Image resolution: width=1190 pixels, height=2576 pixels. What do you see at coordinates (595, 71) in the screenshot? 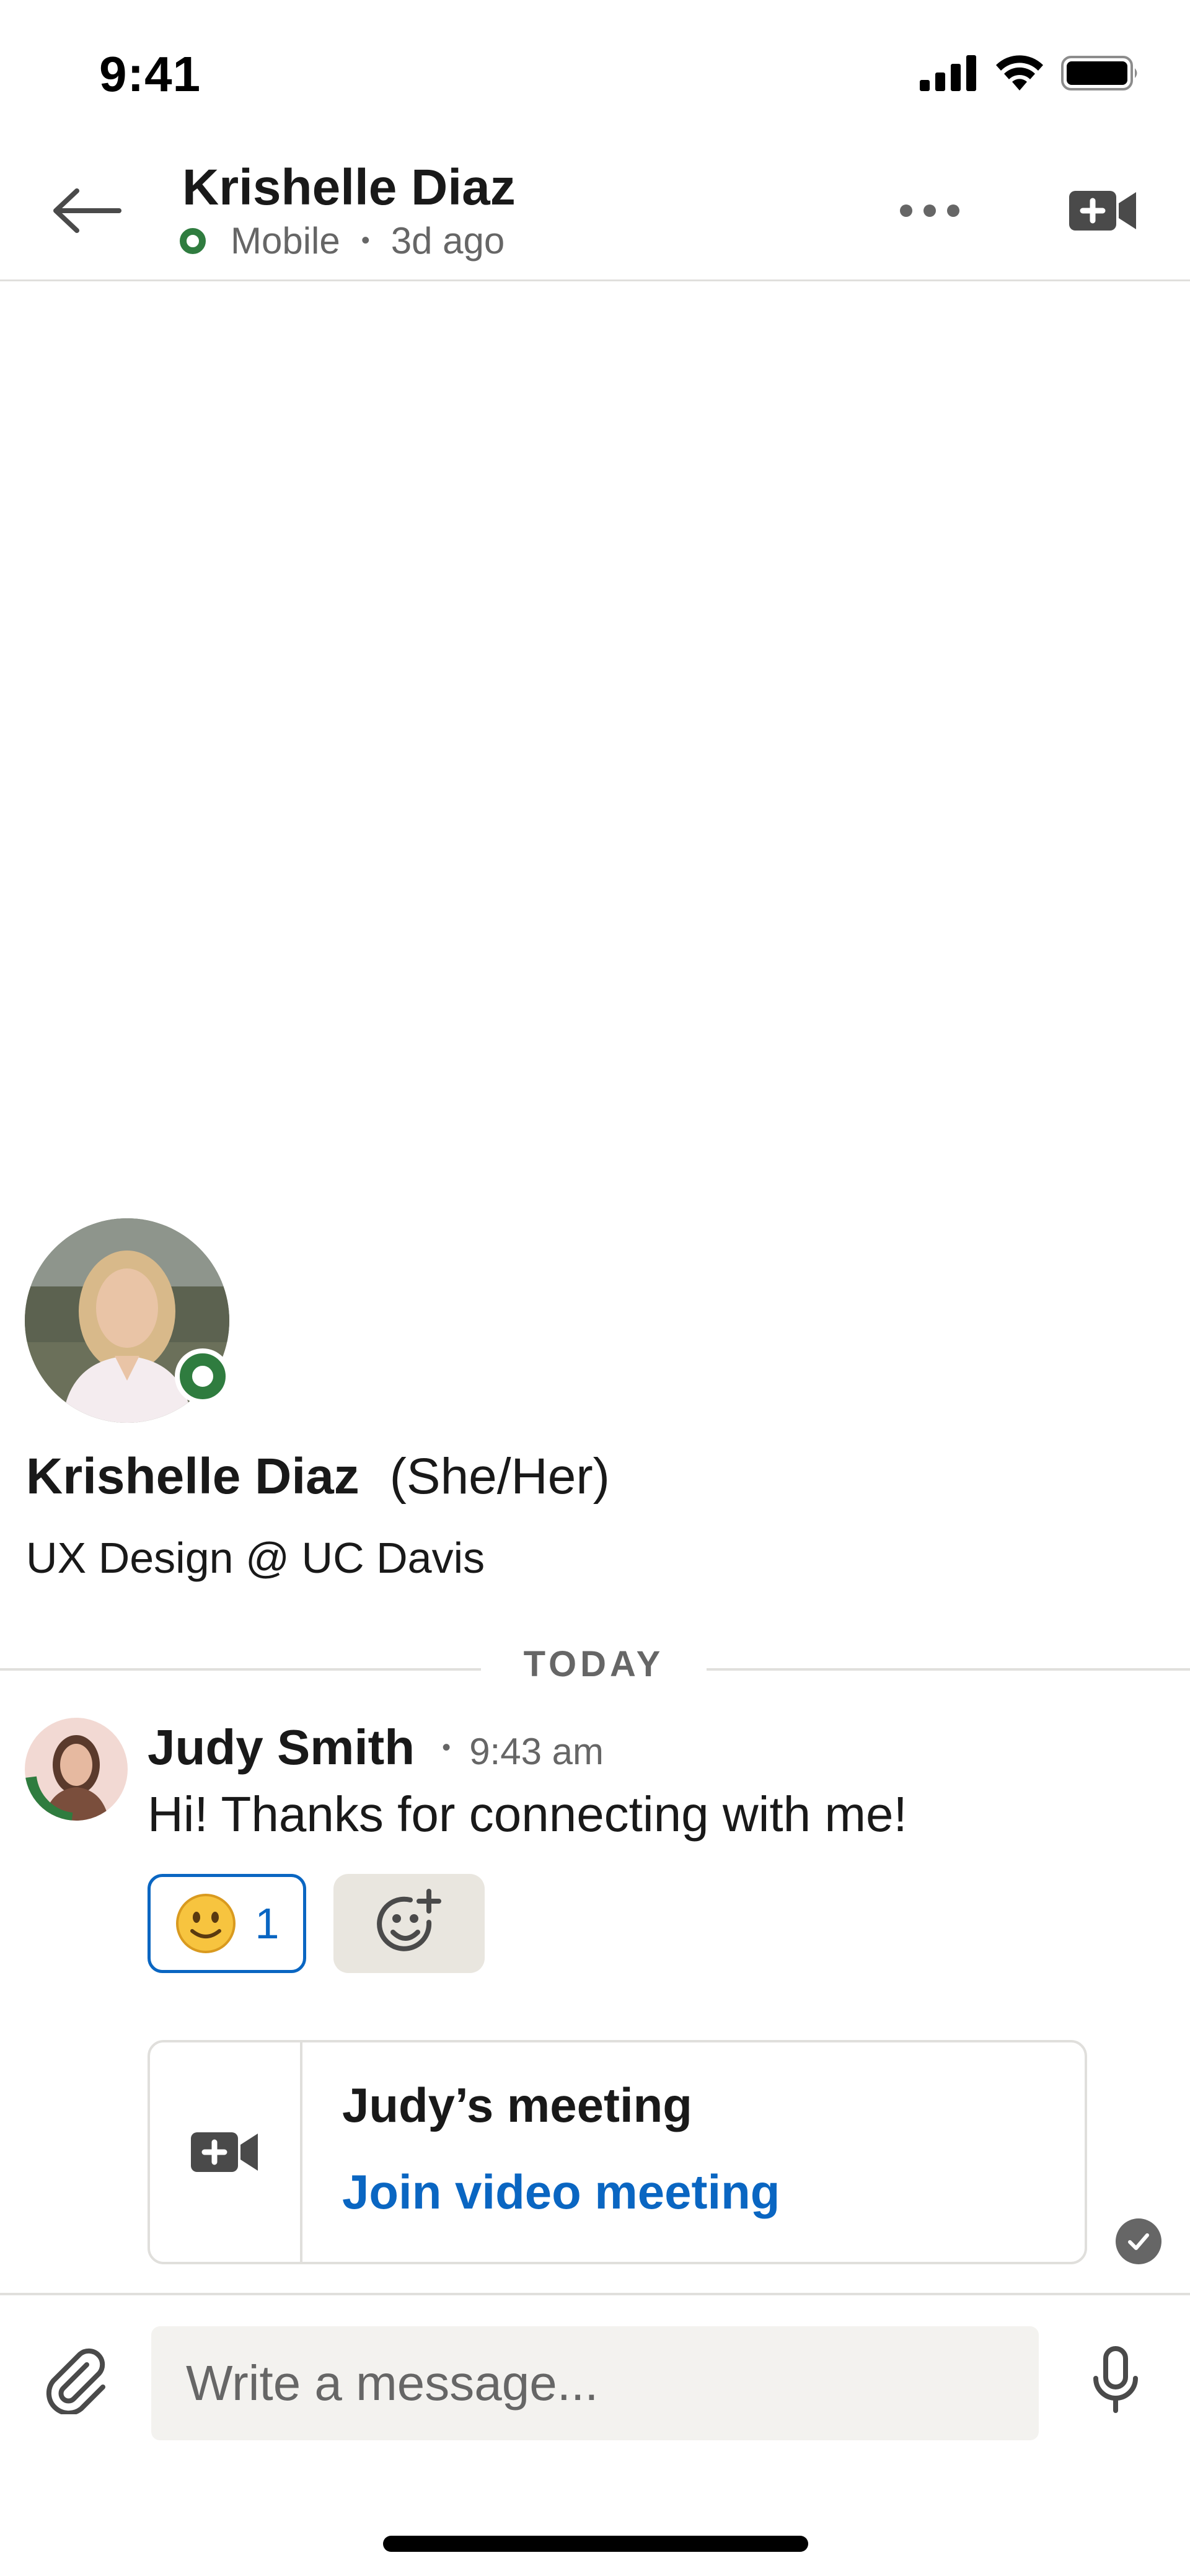
I see `status-bar: 9:41` at bounding box center [595, 71].